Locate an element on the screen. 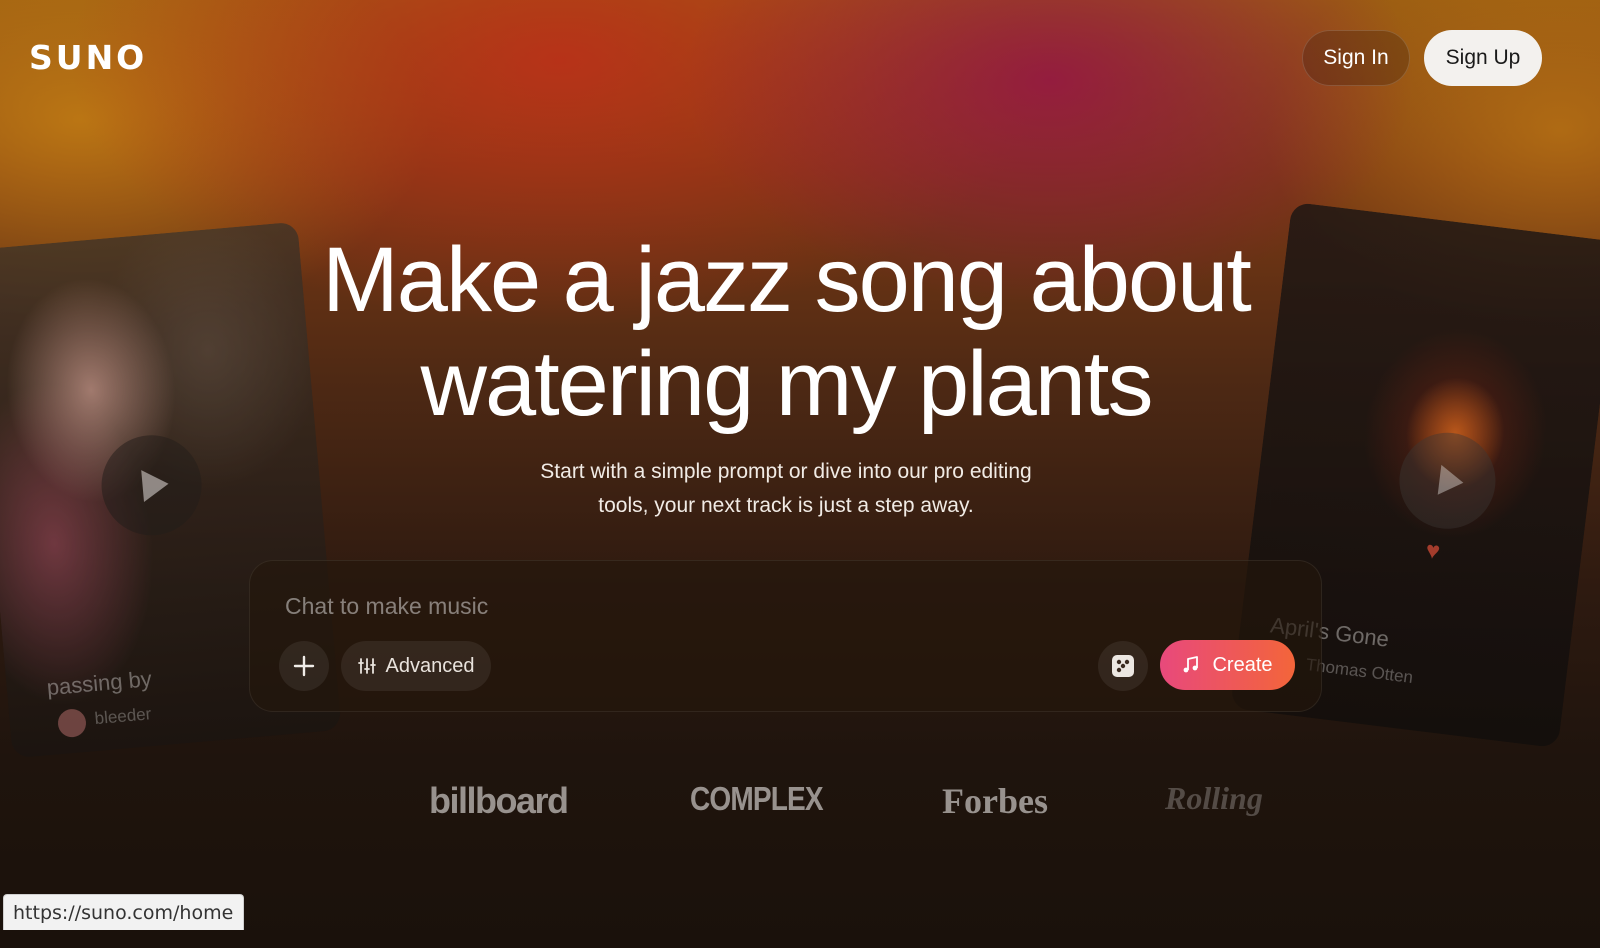 This screenshot has height=948, width=1600. music-note-icon is located at coordinates (1191, 664).